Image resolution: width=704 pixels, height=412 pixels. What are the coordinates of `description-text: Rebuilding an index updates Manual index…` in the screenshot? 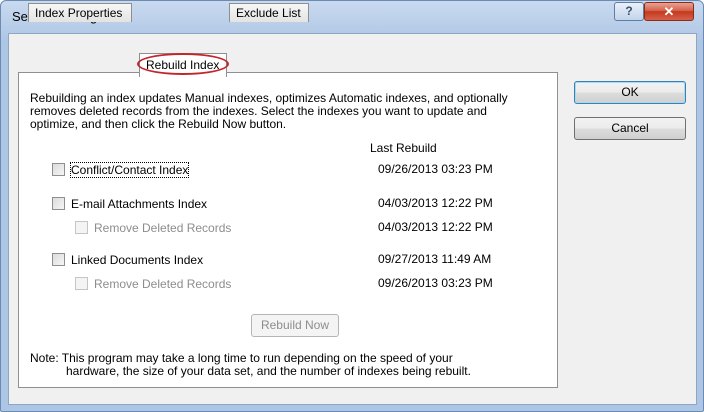 It's located at (292, 111).